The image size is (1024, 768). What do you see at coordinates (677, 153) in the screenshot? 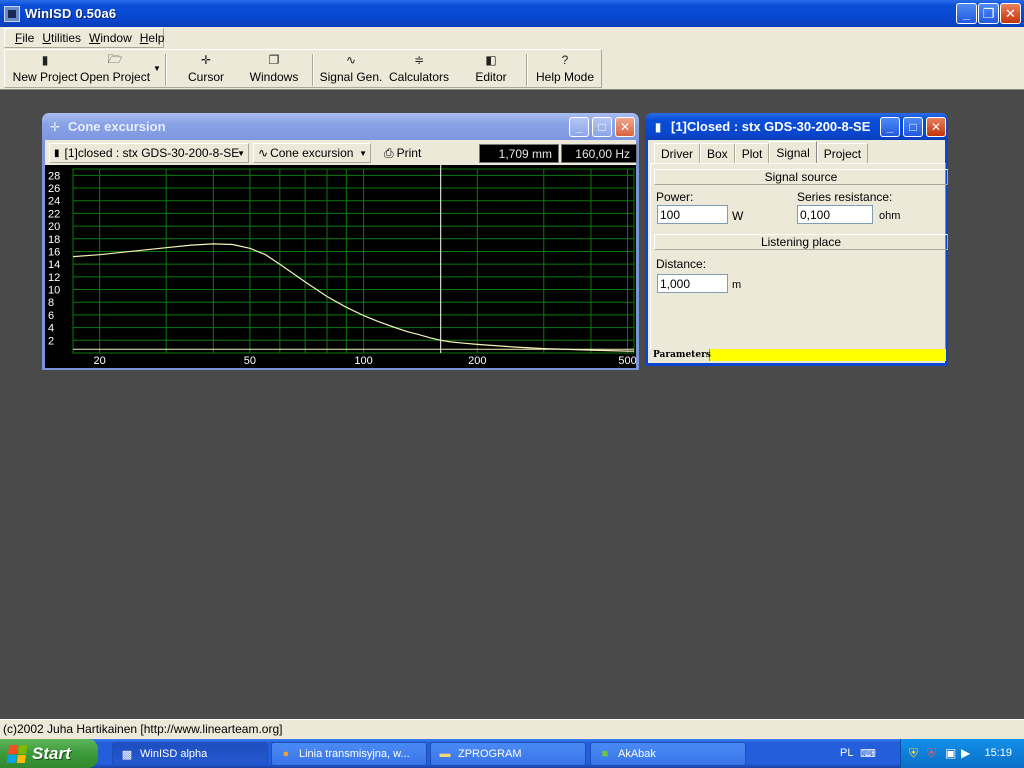
I see `tab-driver: Driver` at bounding box center [677, 153].